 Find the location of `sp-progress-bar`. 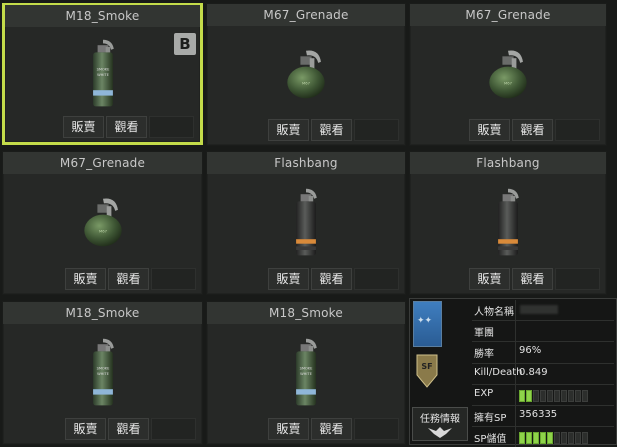

sp-progress-bar is located at coordinates (553, 438).